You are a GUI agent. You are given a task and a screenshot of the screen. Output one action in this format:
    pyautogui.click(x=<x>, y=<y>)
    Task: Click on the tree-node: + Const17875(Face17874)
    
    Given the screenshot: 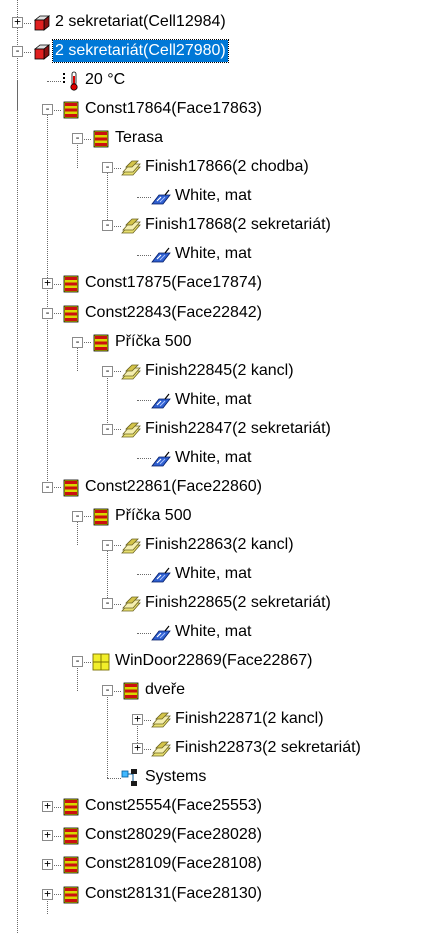 What is the action you would take?
    pyautogui.click(x=222, y=283)
    